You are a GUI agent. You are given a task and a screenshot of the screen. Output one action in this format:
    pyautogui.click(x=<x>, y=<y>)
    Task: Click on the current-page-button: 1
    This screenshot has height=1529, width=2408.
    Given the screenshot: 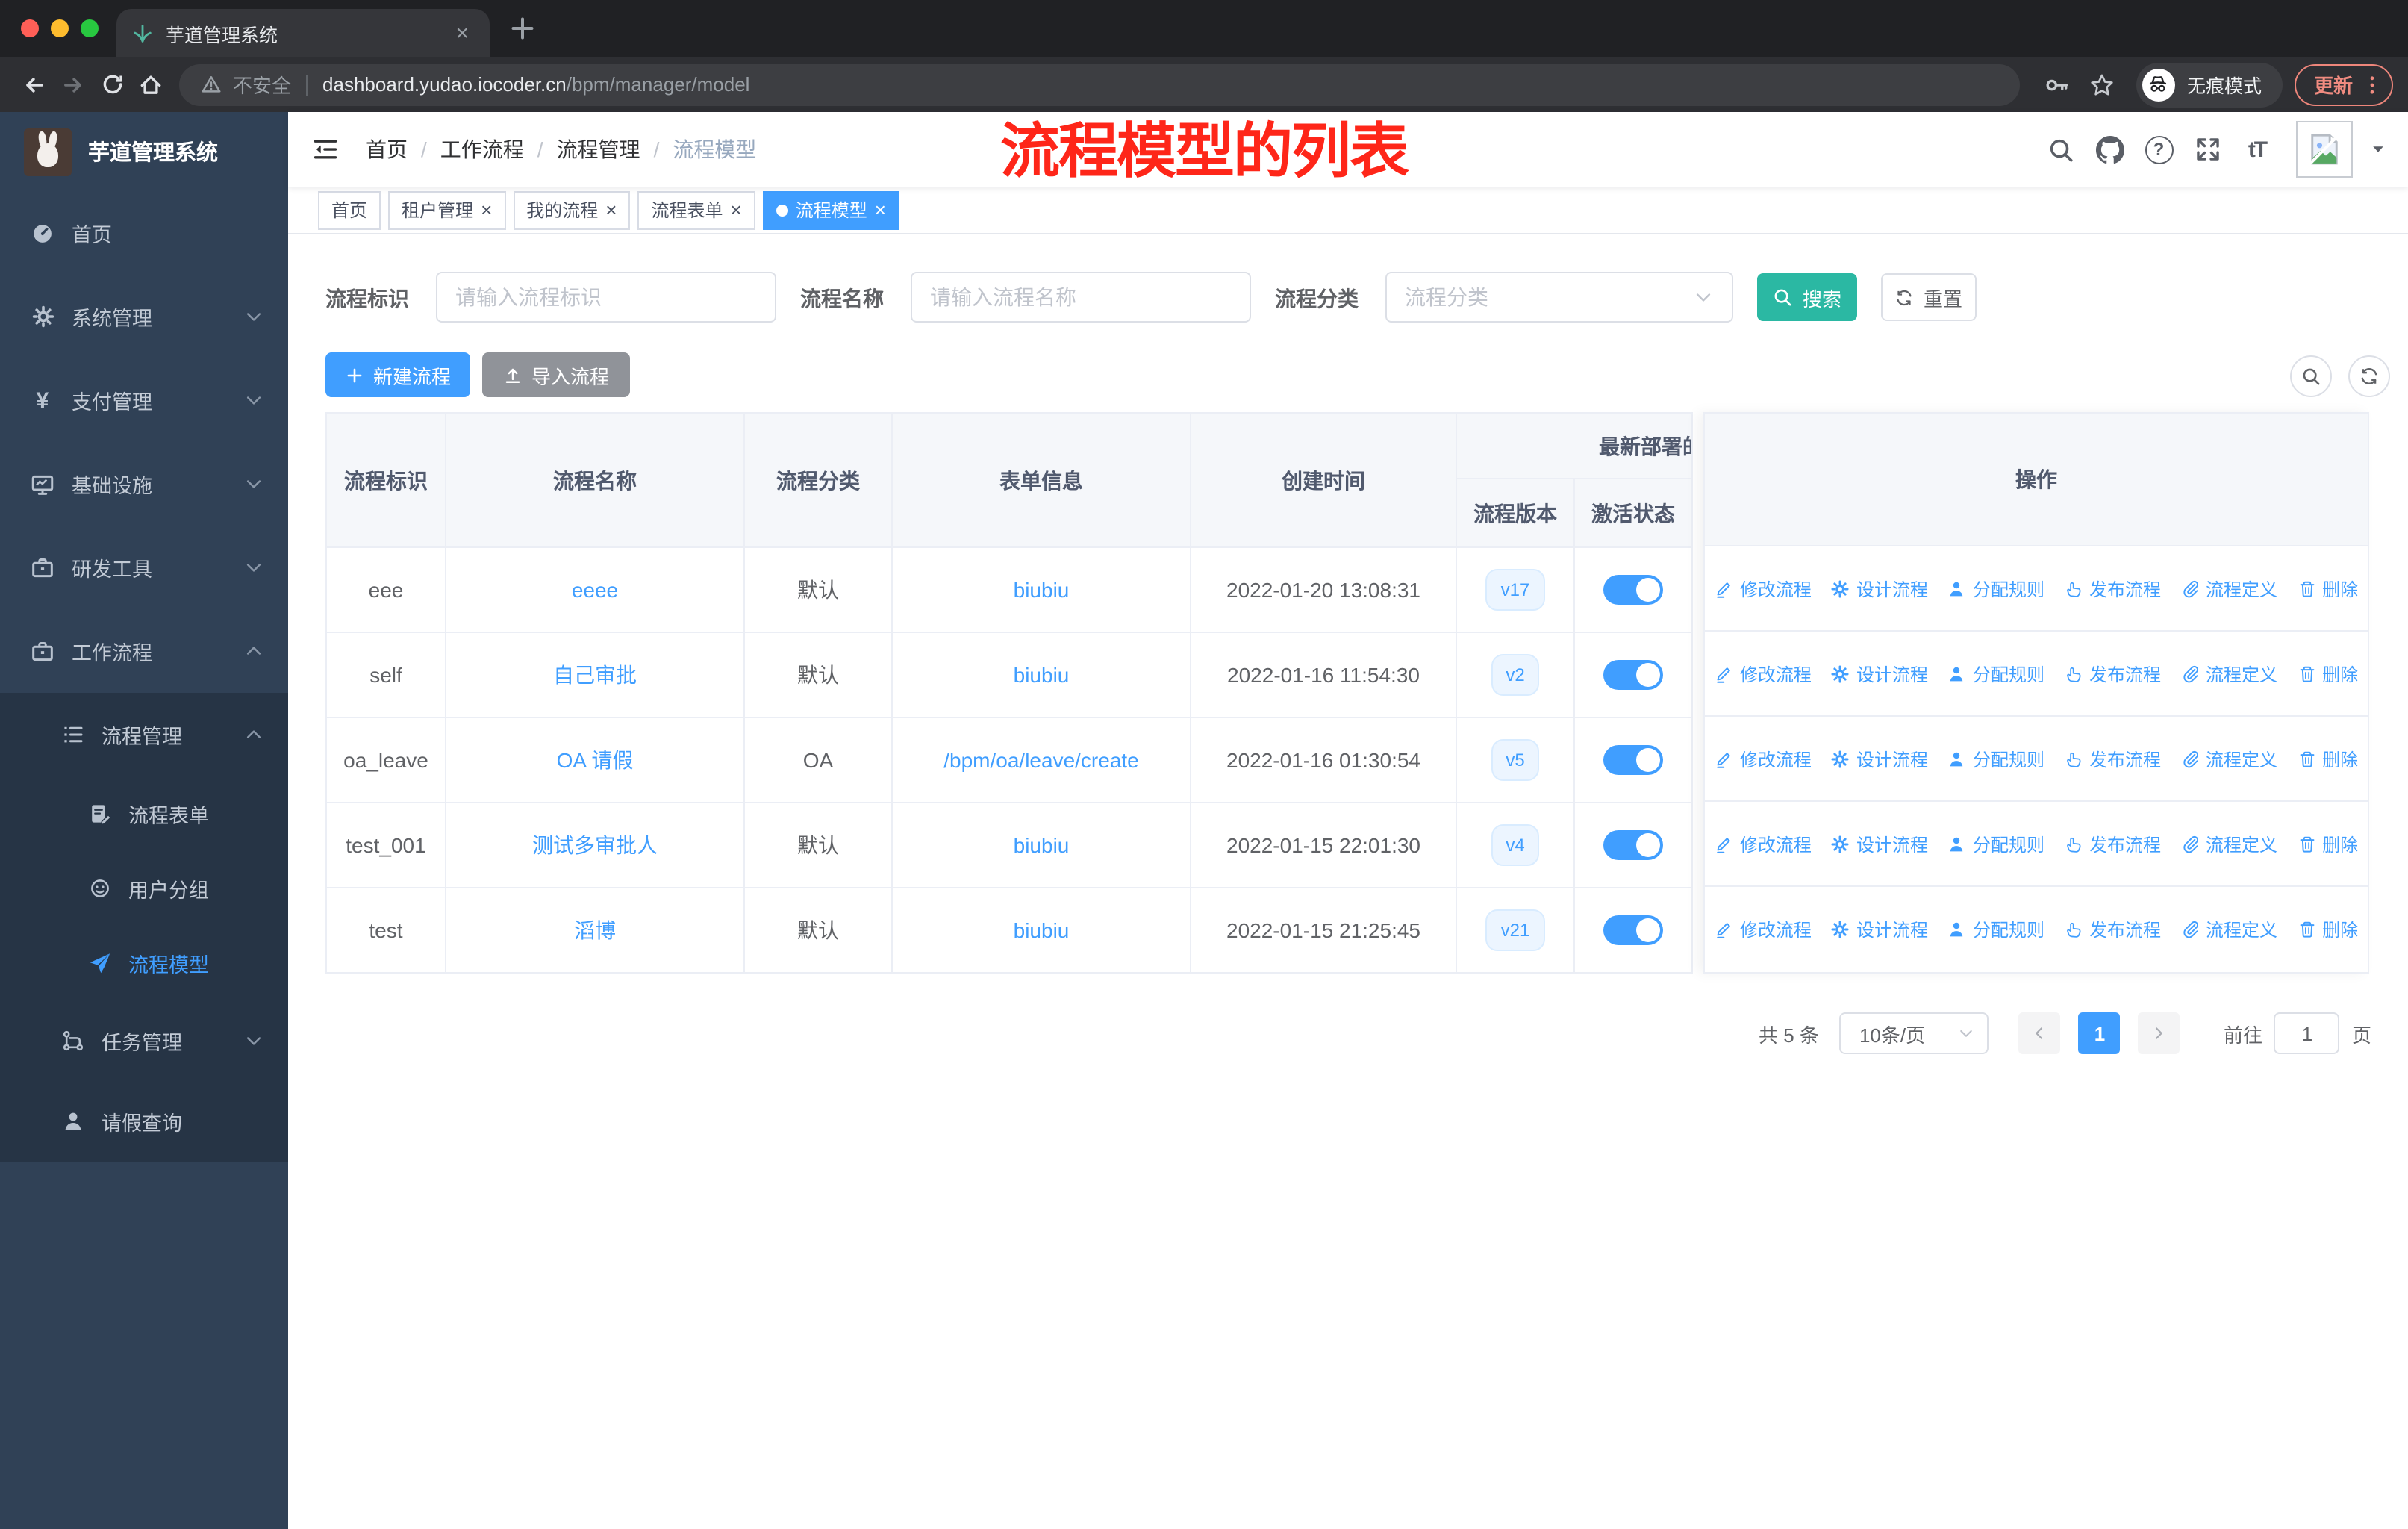 What is the action you would take?
    pyautogui.click(x=2099, y=1033)
    